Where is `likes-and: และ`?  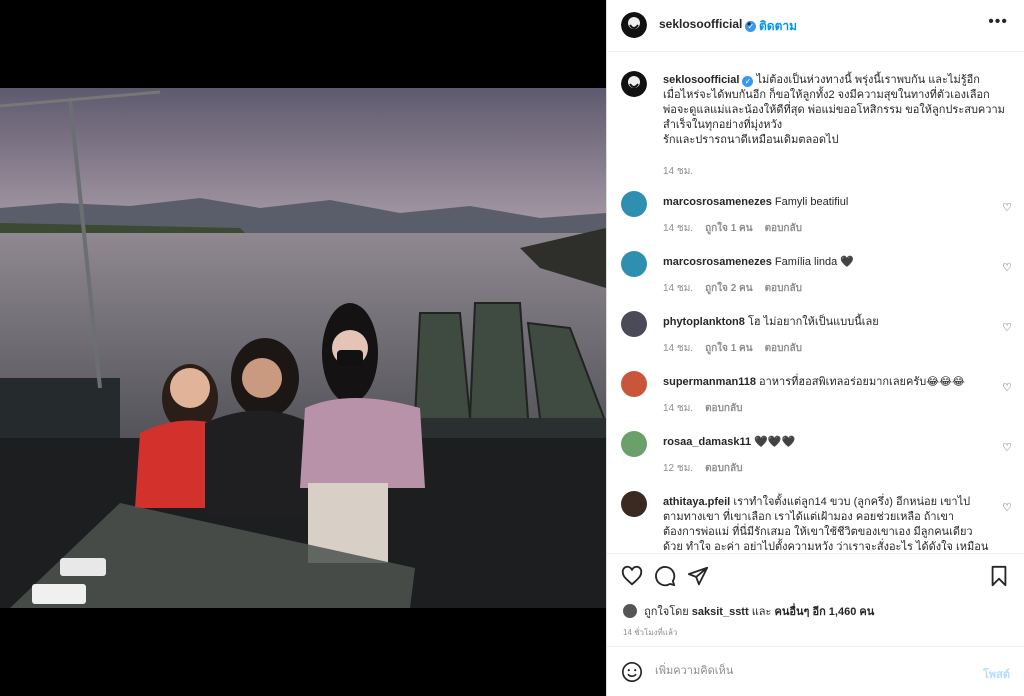 likes-and: และ is located at coordinates (761, 612).